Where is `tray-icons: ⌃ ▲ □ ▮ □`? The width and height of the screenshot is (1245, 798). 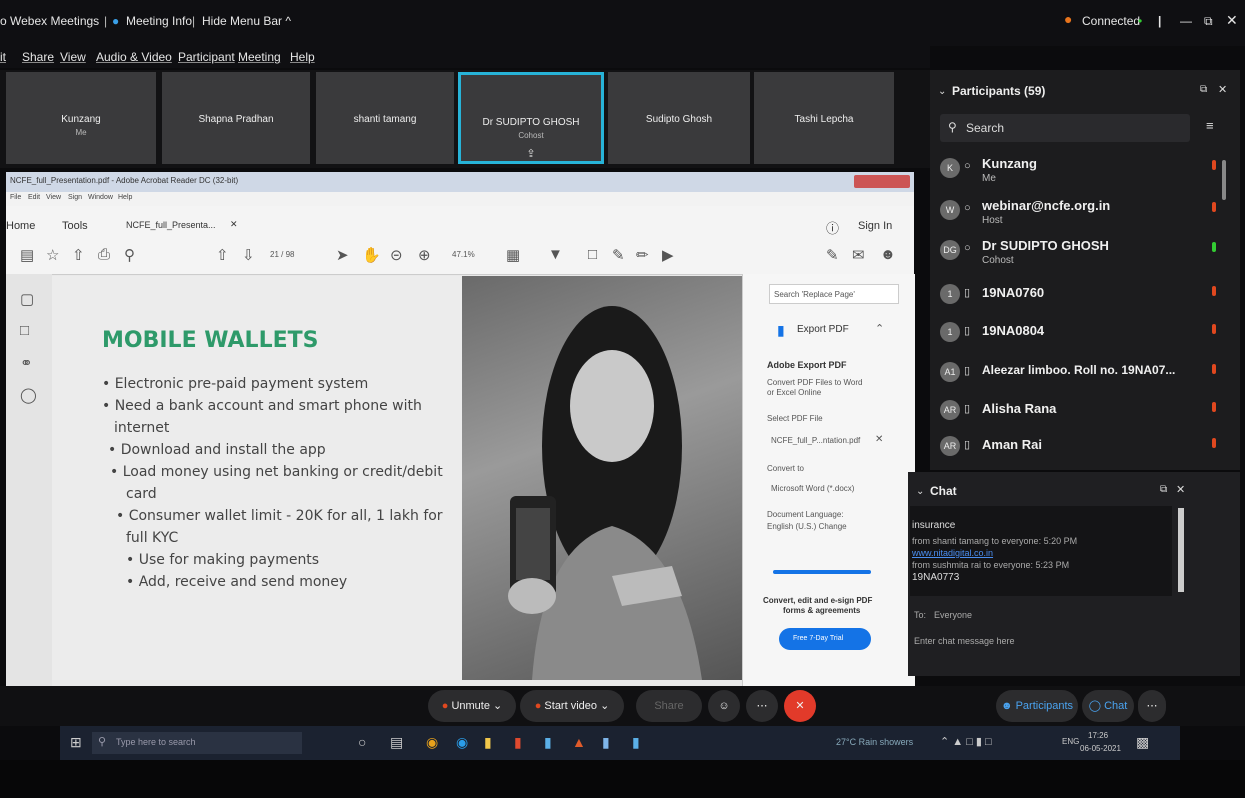
tray-icons: ⌃ ▲ □ ▮ □ is located at coordinates (966, 741).